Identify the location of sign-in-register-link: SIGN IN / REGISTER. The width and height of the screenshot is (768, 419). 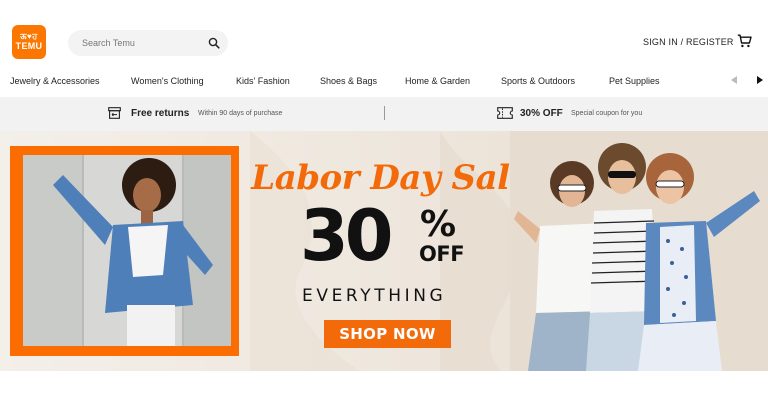
(688, 42).